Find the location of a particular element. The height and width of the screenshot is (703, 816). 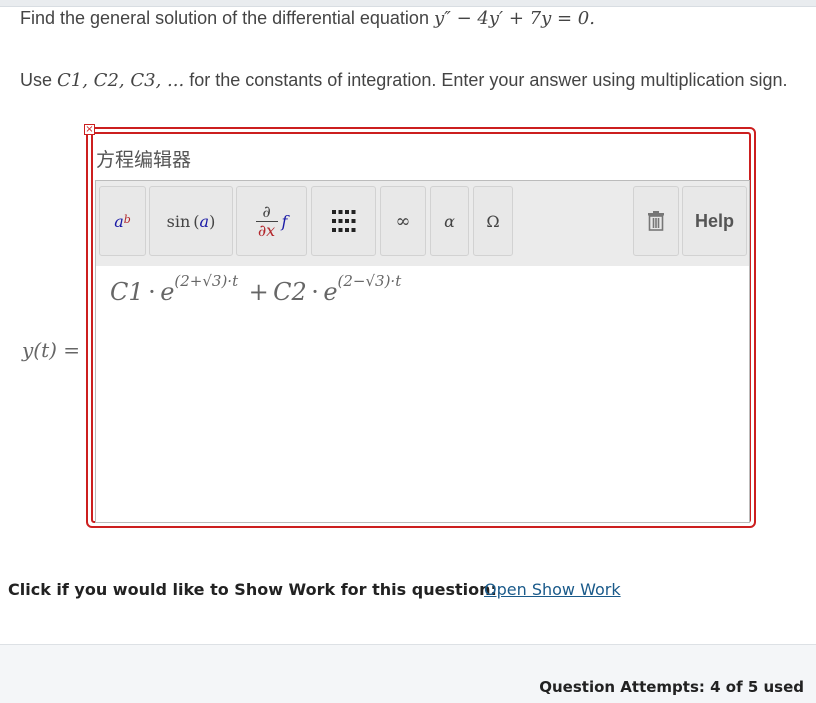

sin-button: sin (a) is located at coordinates (191, 221).